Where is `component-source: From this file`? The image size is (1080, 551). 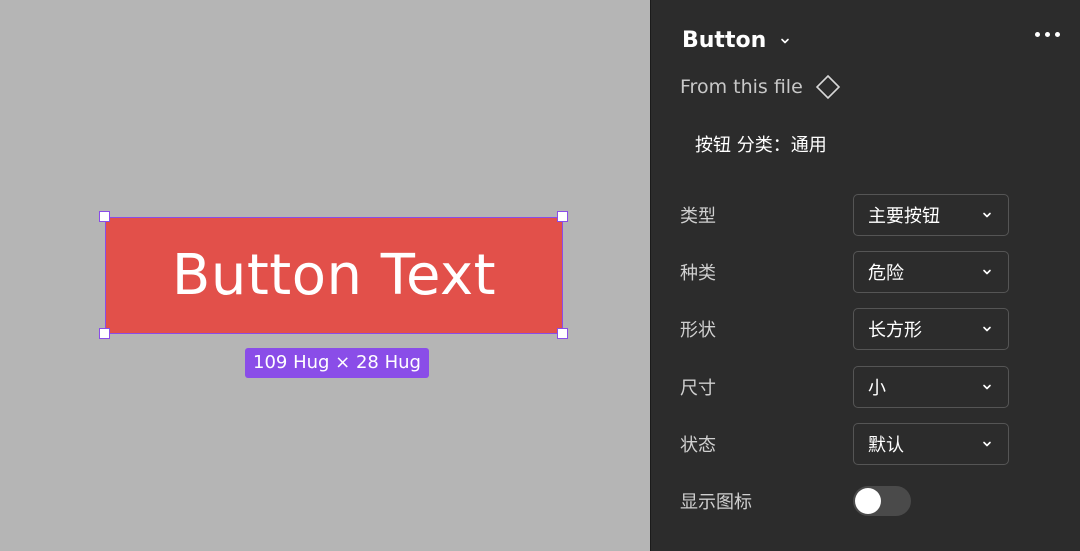
component-source: From this file is located at coordinates (760, 87).